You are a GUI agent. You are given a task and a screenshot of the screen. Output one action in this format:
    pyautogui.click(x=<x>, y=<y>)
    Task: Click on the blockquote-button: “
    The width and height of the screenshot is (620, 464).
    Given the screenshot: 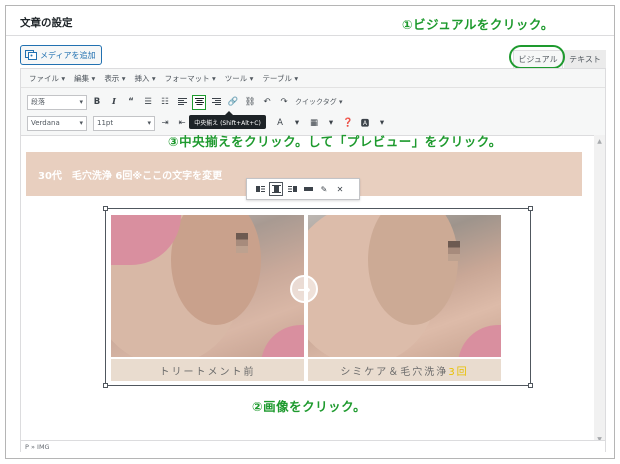 What is the action you would take?
    pyautogui.click(x=131, y=102)
    